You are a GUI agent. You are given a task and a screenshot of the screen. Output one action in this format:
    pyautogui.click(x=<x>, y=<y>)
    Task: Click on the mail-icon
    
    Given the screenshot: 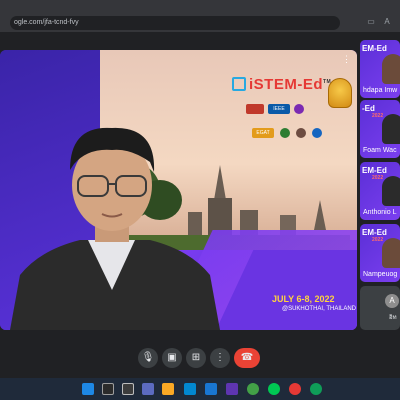 What is the action you would take?
    pyautogui.click(x=211, y=389)
    